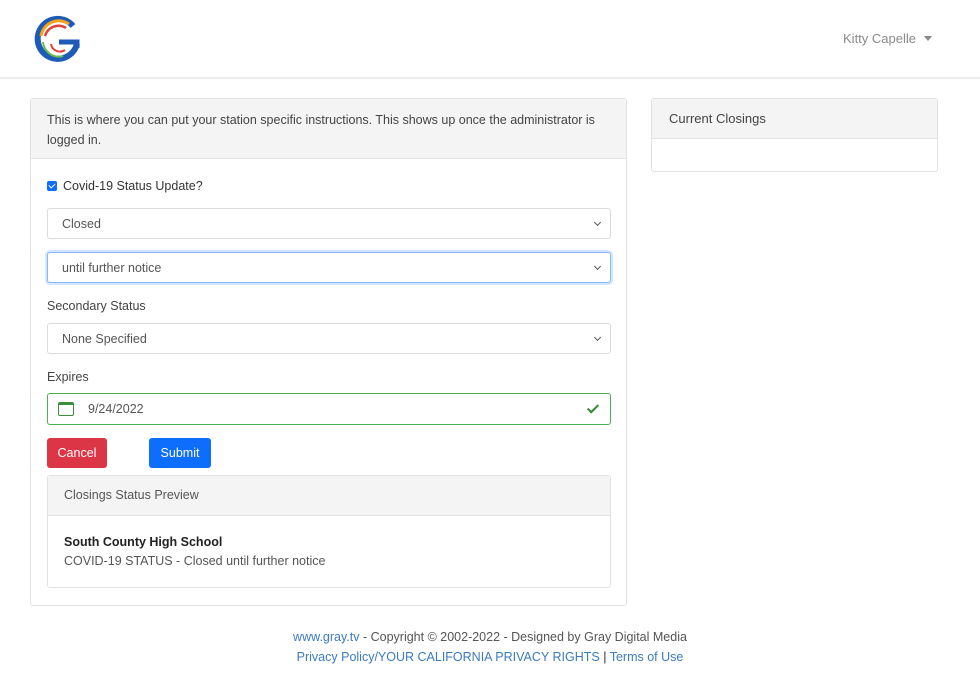 Image resolution: width=980 pixels, height=700 pixels. Describe the element at coordinates (593, 407) in the screenshot. I see `checkmark-icon` at that location.